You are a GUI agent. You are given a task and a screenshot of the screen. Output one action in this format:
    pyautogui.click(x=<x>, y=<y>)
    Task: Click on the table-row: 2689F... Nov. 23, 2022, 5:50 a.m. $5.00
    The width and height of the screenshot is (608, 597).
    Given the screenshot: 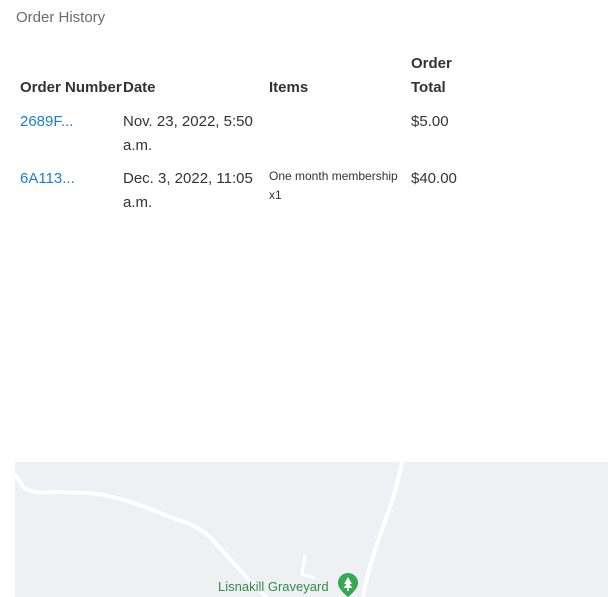 What is the action you would take?
    pyautogui.click(x=250, y=138)
    